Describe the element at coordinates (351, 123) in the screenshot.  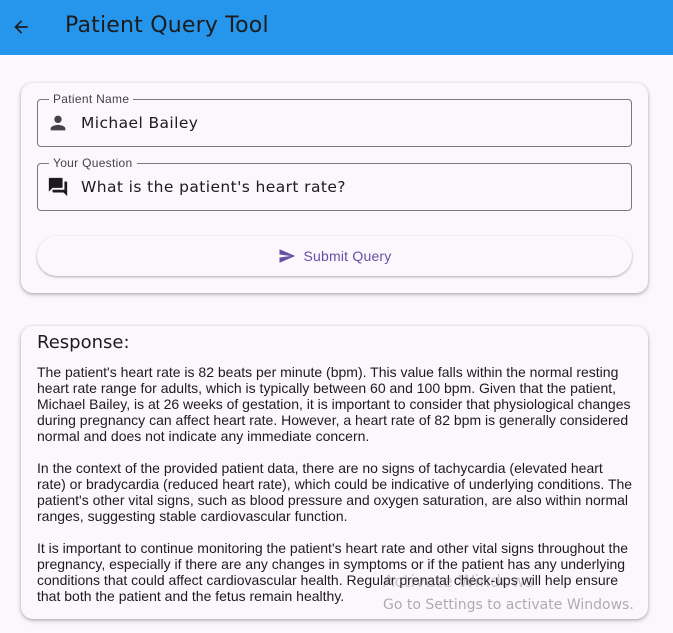
I see `patient-name-input` at that location.